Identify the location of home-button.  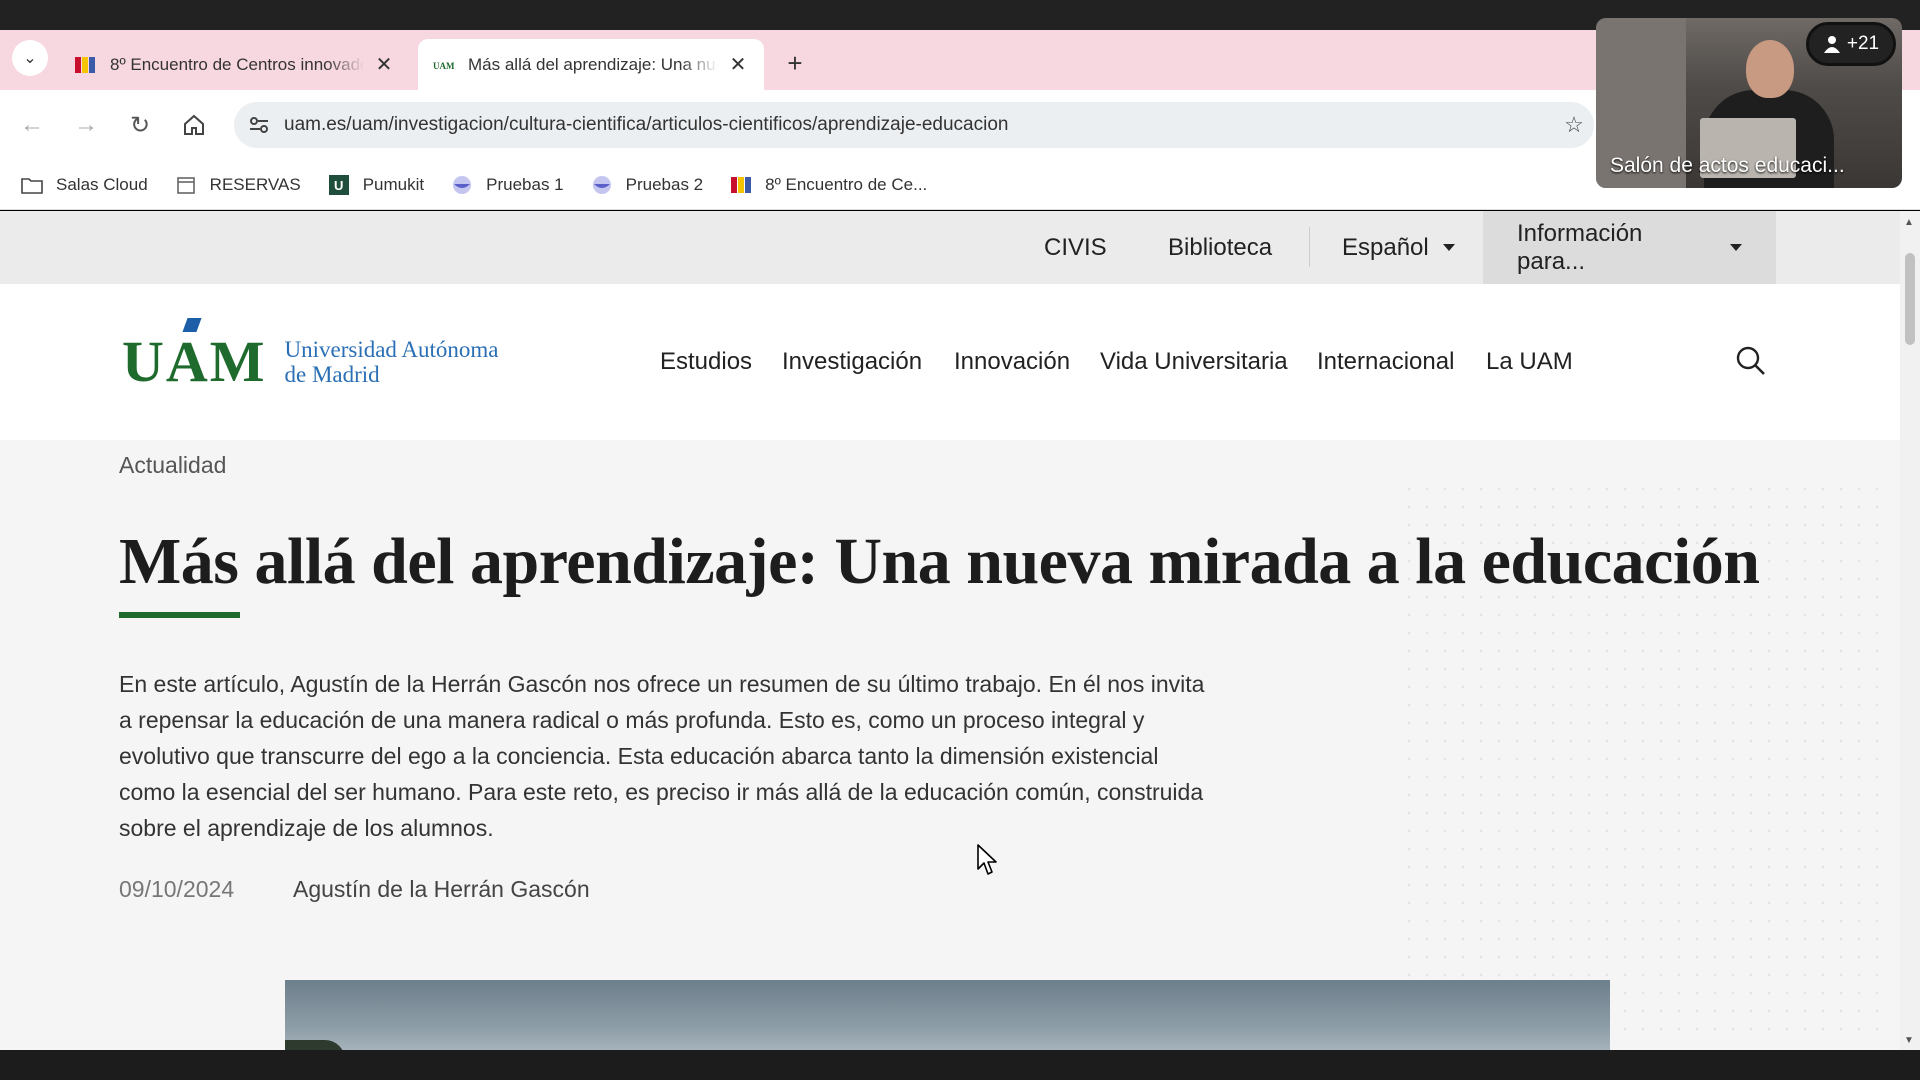
(194, 125).